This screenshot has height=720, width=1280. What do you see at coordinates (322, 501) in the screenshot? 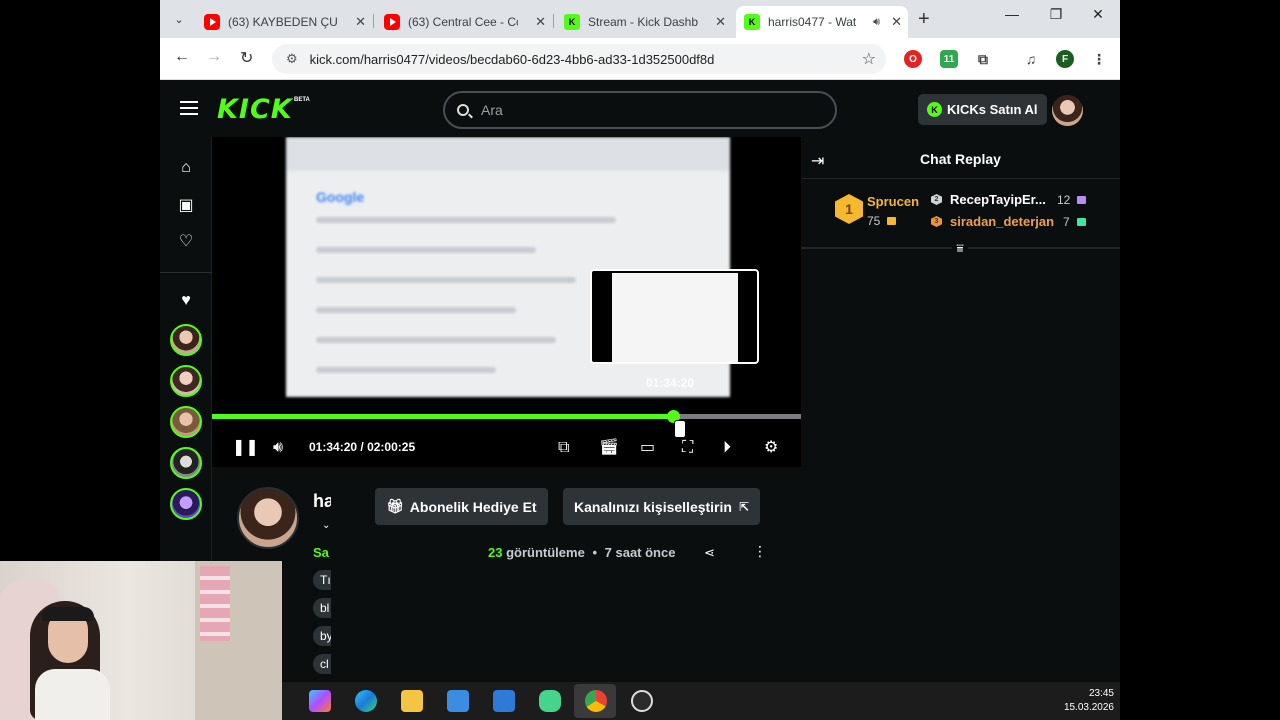
I see `channel-name: ha` at bounding box center [322, 501].